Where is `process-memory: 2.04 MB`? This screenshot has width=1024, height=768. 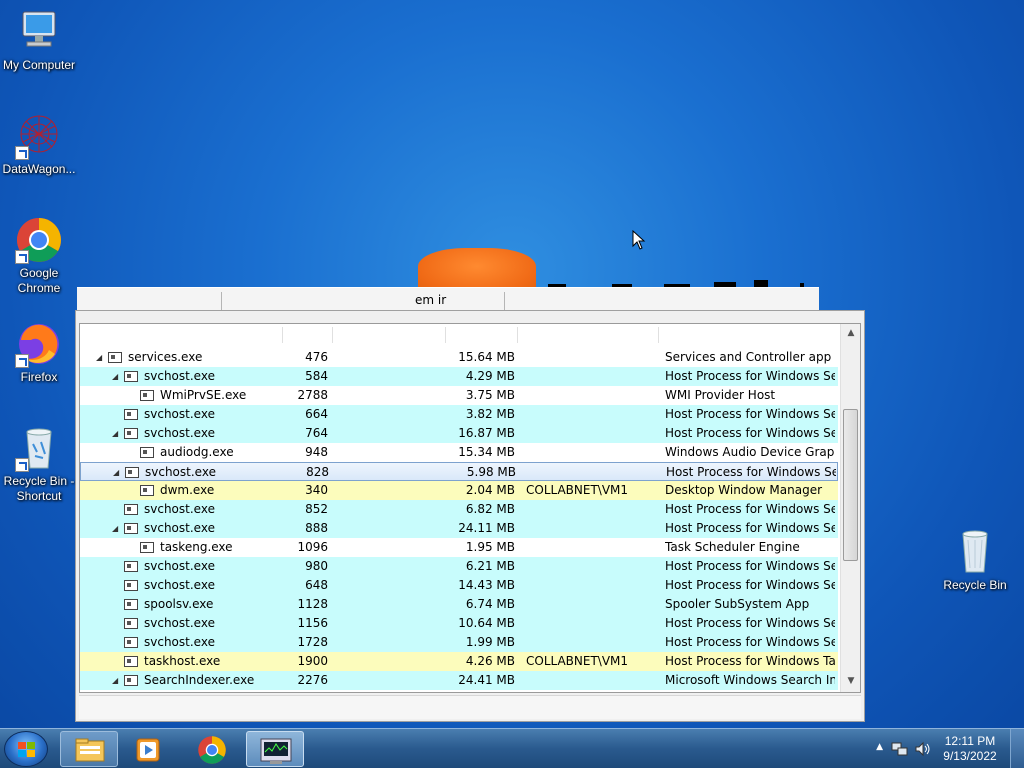 process-memory: 2.04 MB is located at coordinates (490, 490).